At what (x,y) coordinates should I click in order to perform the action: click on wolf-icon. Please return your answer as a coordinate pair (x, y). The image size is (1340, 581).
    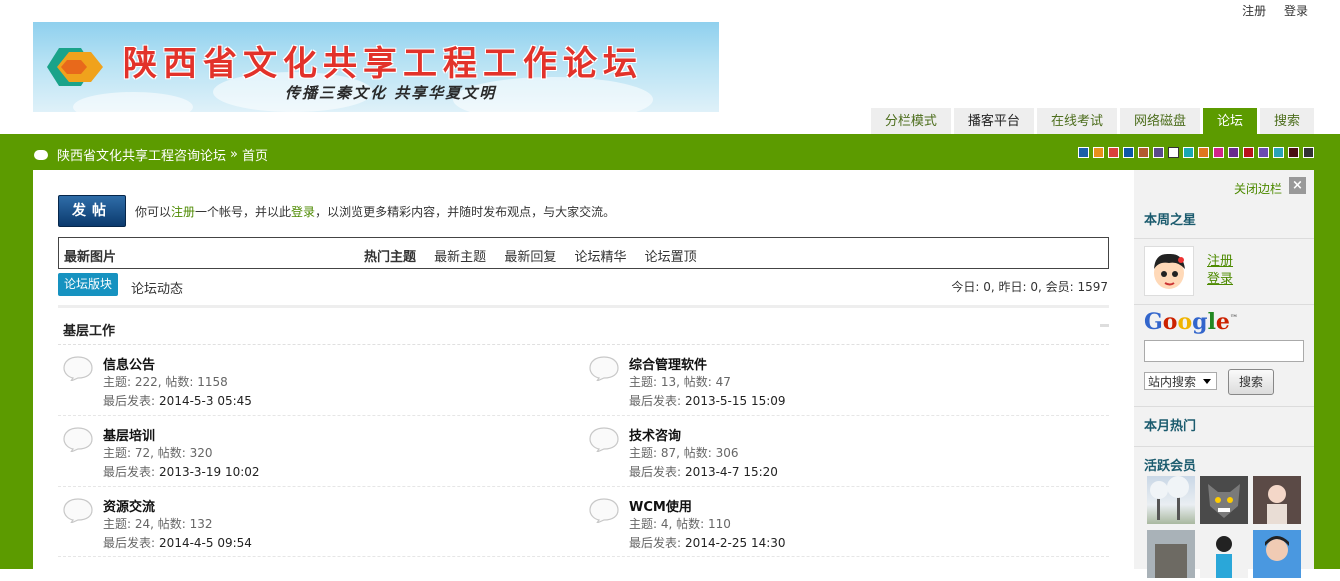
    Looking at the image, I should click on (1224, 500).